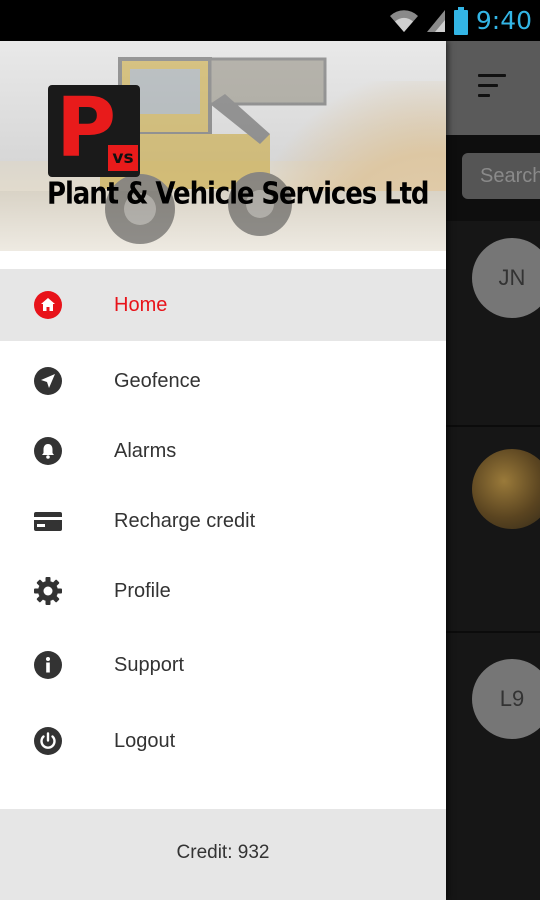  What do you see at coordinates (48, 305) in the screenshot?
I see `home-icon` at bounding box center [48, 305].